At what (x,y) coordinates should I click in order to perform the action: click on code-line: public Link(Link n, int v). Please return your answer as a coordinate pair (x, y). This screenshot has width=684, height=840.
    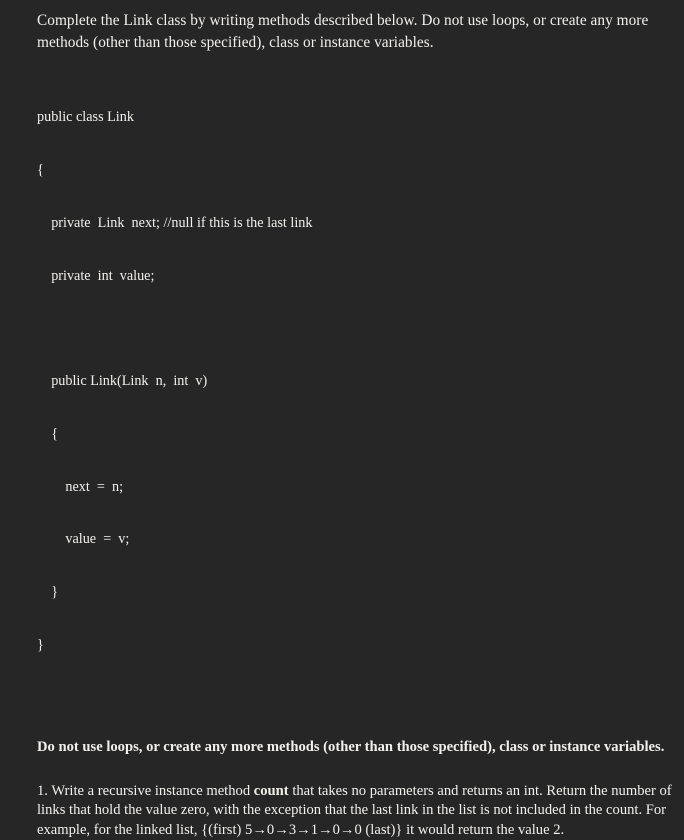
    Looking at the image, I should click on (122, 381).